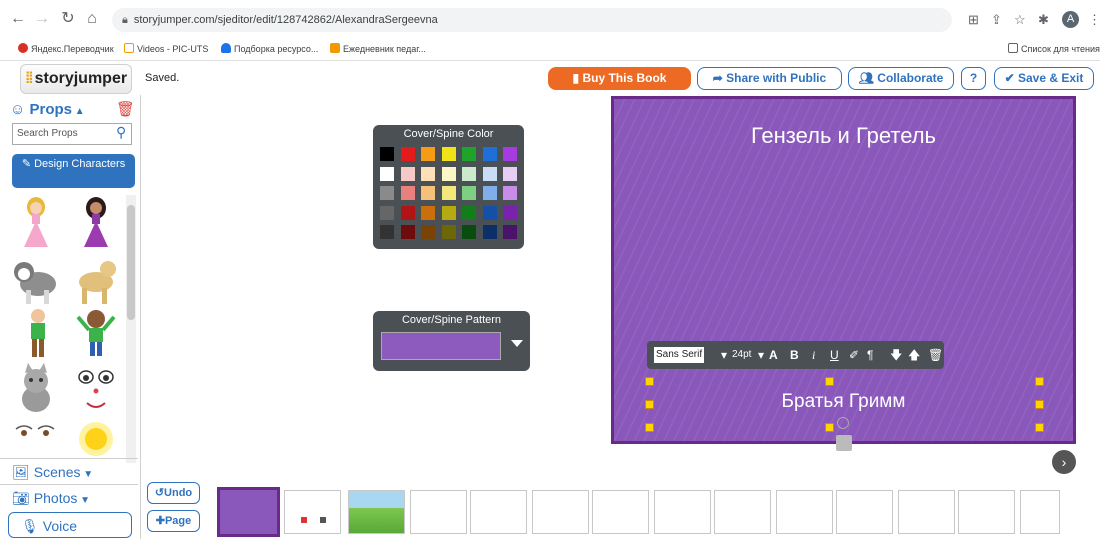  Describe the element at coordinates (854, 355) in the screenshot. I see `eraser-icon: ✐` at that location.